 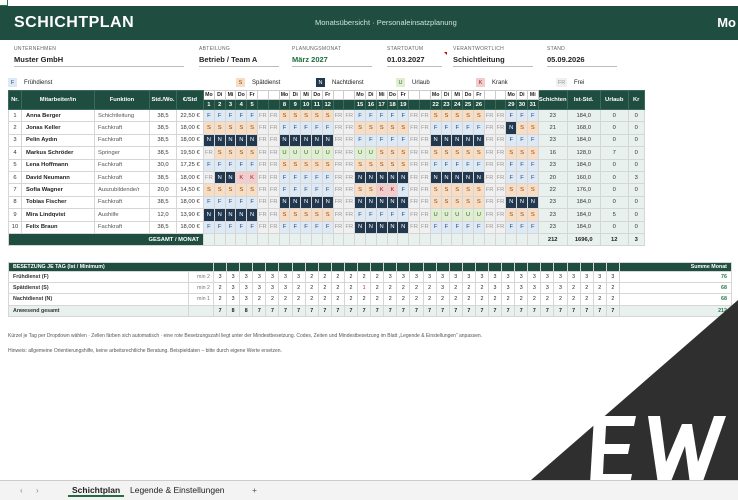 I want to click on employee-function: Auszubildende/r, so click(x=122, y=190).